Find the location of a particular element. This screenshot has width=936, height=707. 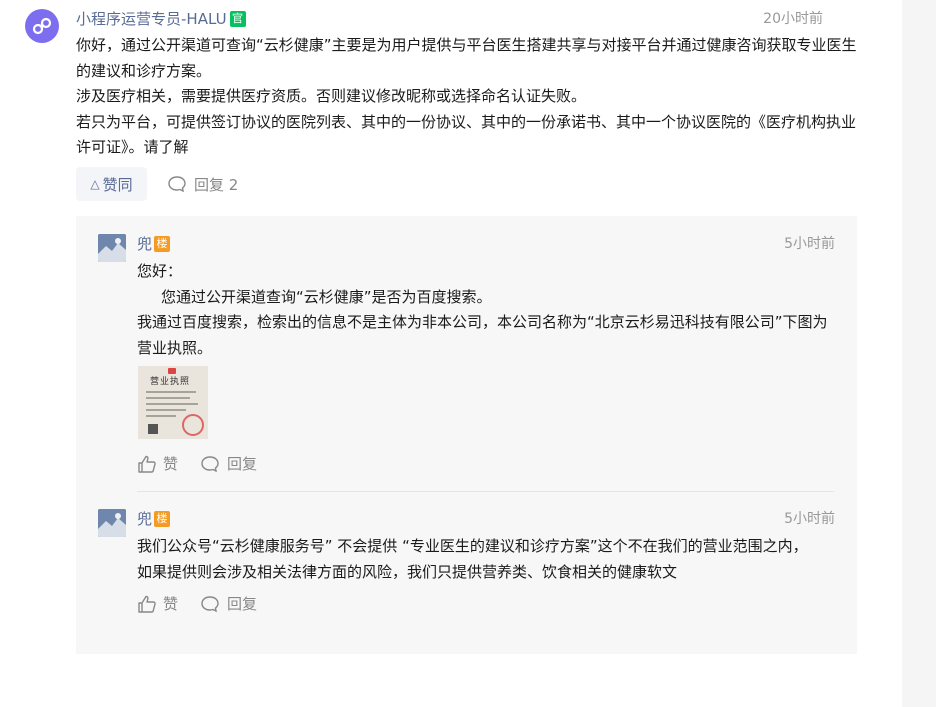

mini-program-icon is located at coordinates (42, 26).